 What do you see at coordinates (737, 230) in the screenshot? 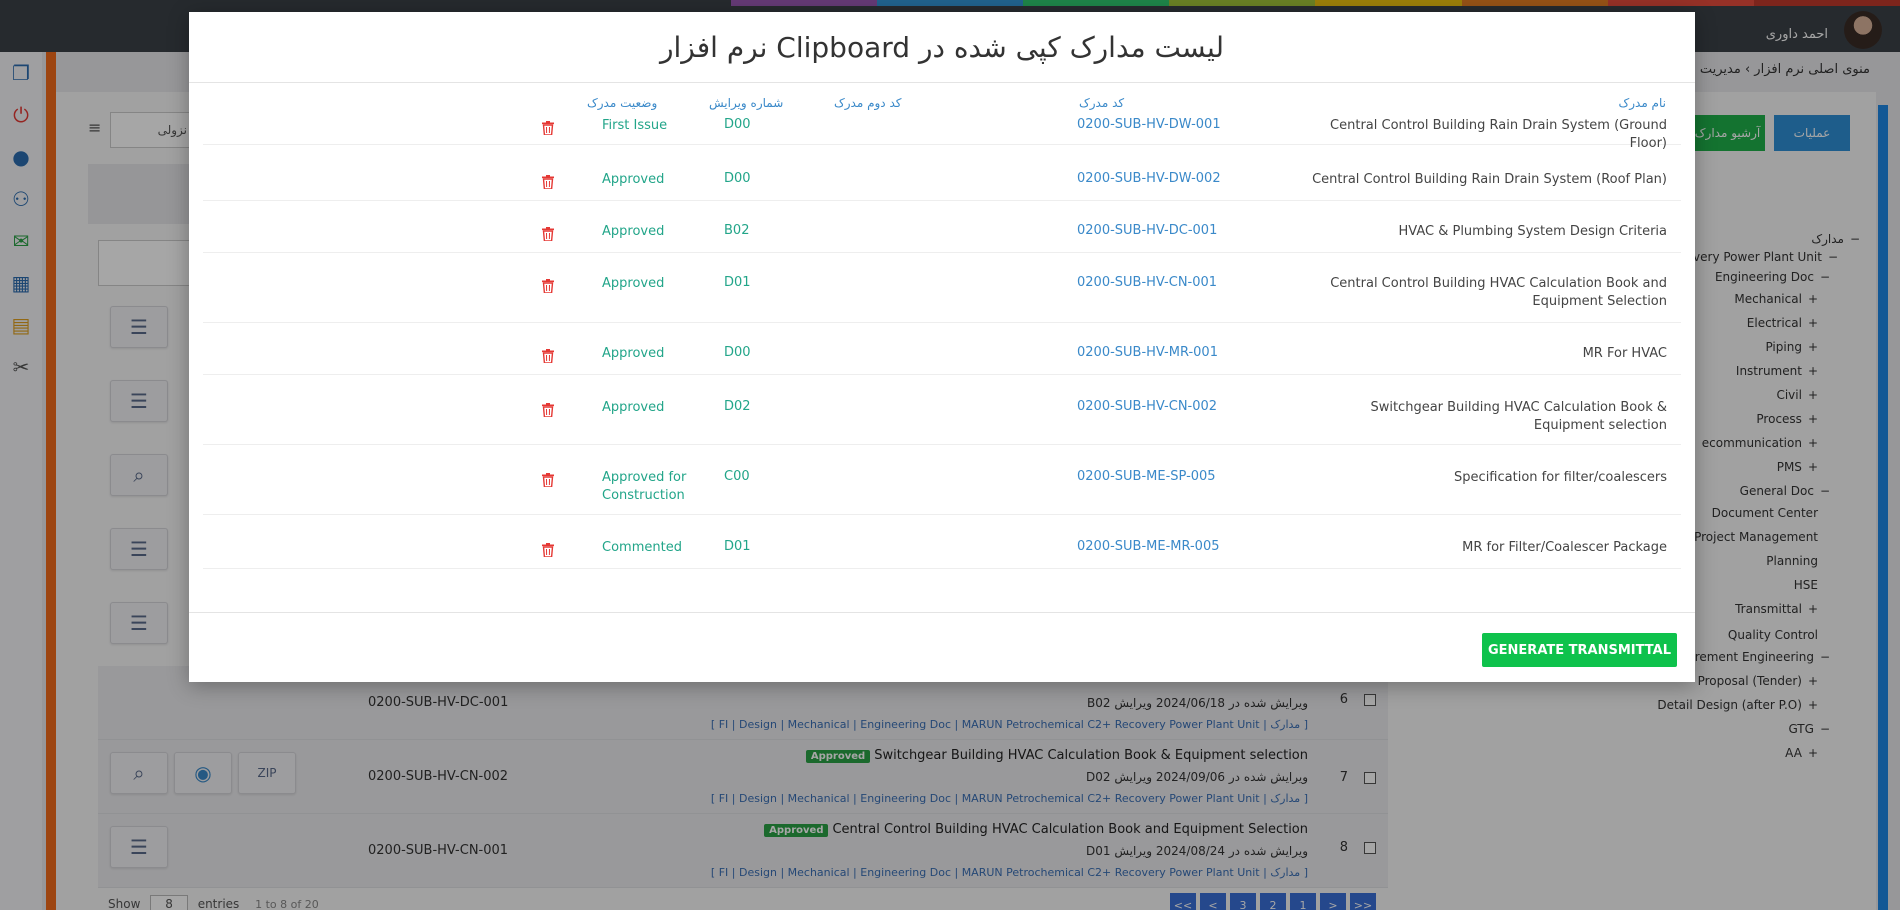
I see `doc-revision: B02` at bounding box center [737, 230].